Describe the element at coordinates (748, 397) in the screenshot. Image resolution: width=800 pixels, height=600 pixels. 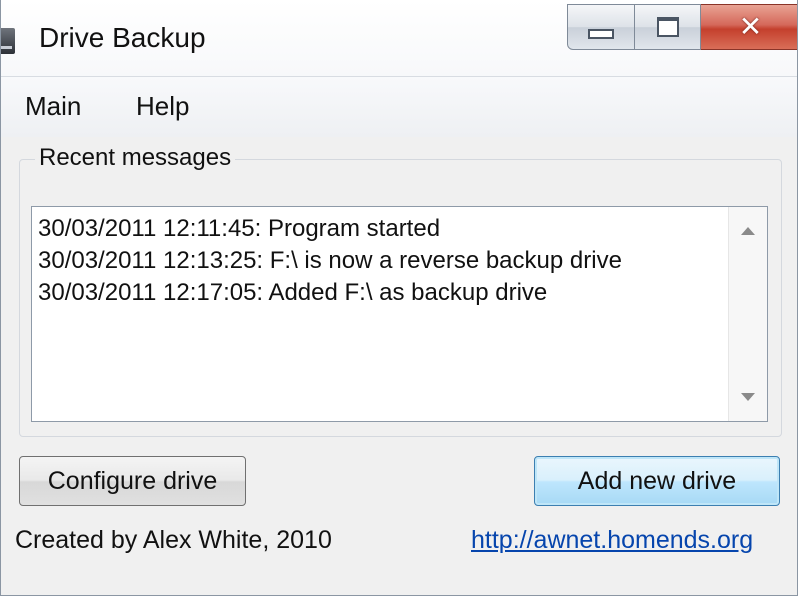
I see `scroll-down-icon` at that location.